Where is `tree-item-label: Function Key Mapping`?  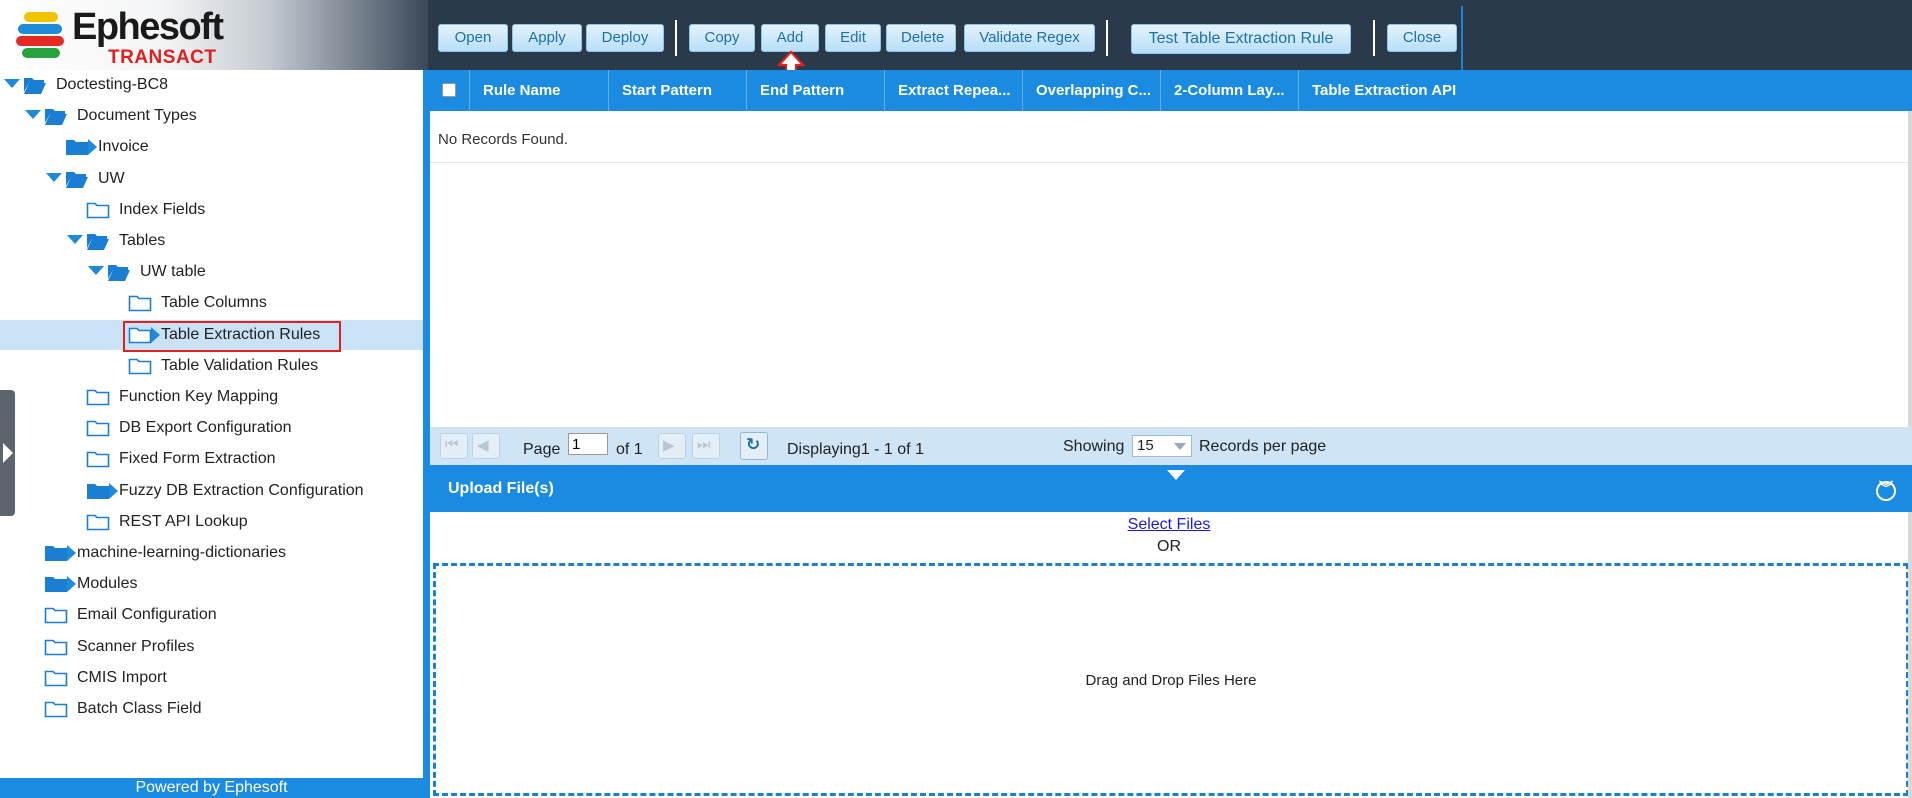
tree-item-label: Function Key Mapping is located at coordinates (199, 396).